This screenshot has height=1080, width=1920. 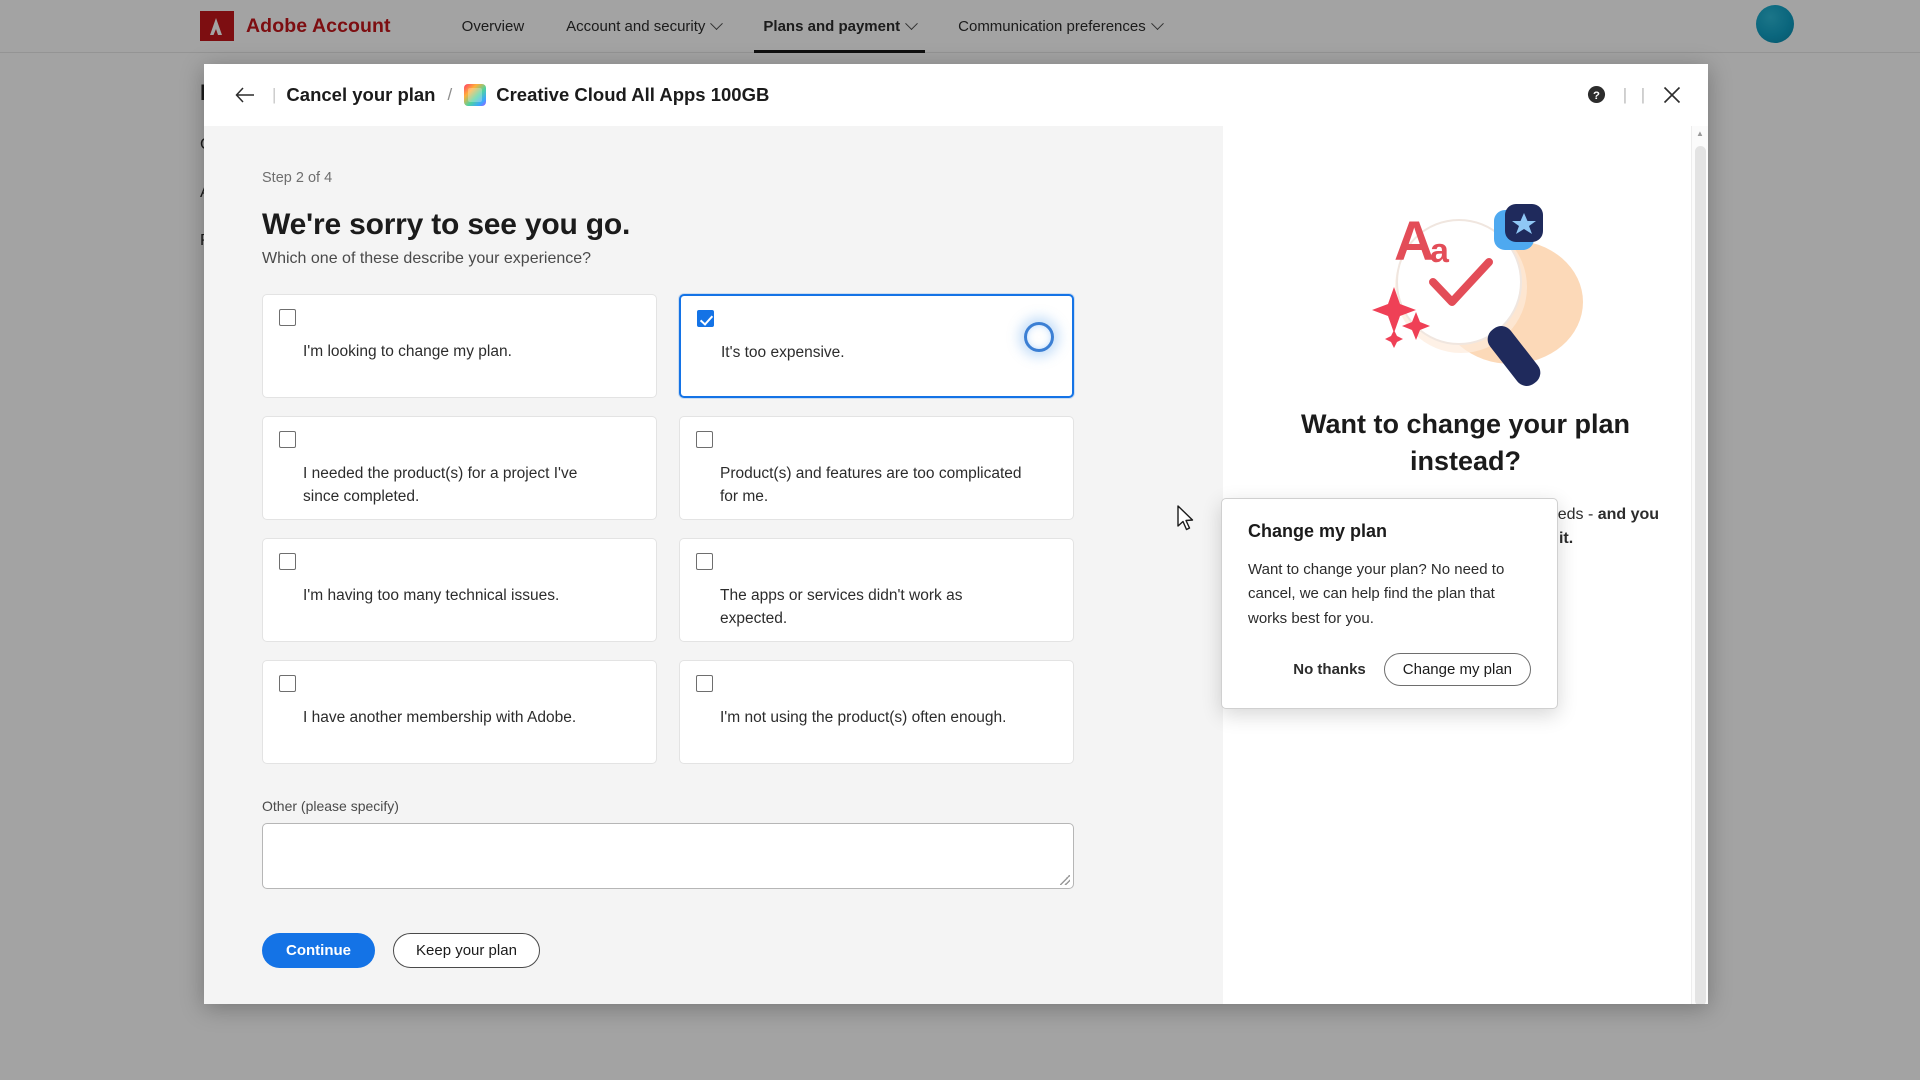 What do you see at coordinates (876, 346) in the screenshot?
I see `reason-option-card-selected: It's too expensive.` at bounding box center [876, 346].